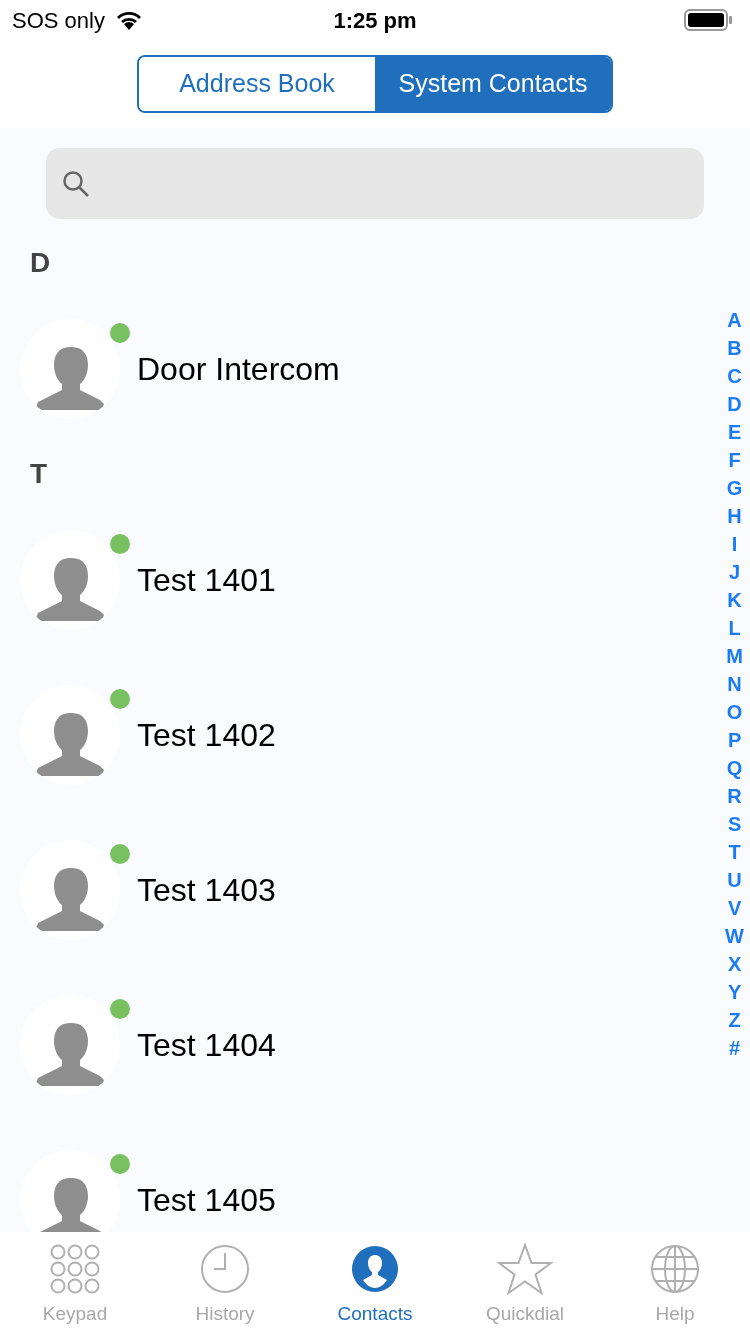 The image size is (750, 1334). What do you see at coordinates (734, 600) in the screenshot?
I see `index-letter: K` at bounding box center [734, 600].